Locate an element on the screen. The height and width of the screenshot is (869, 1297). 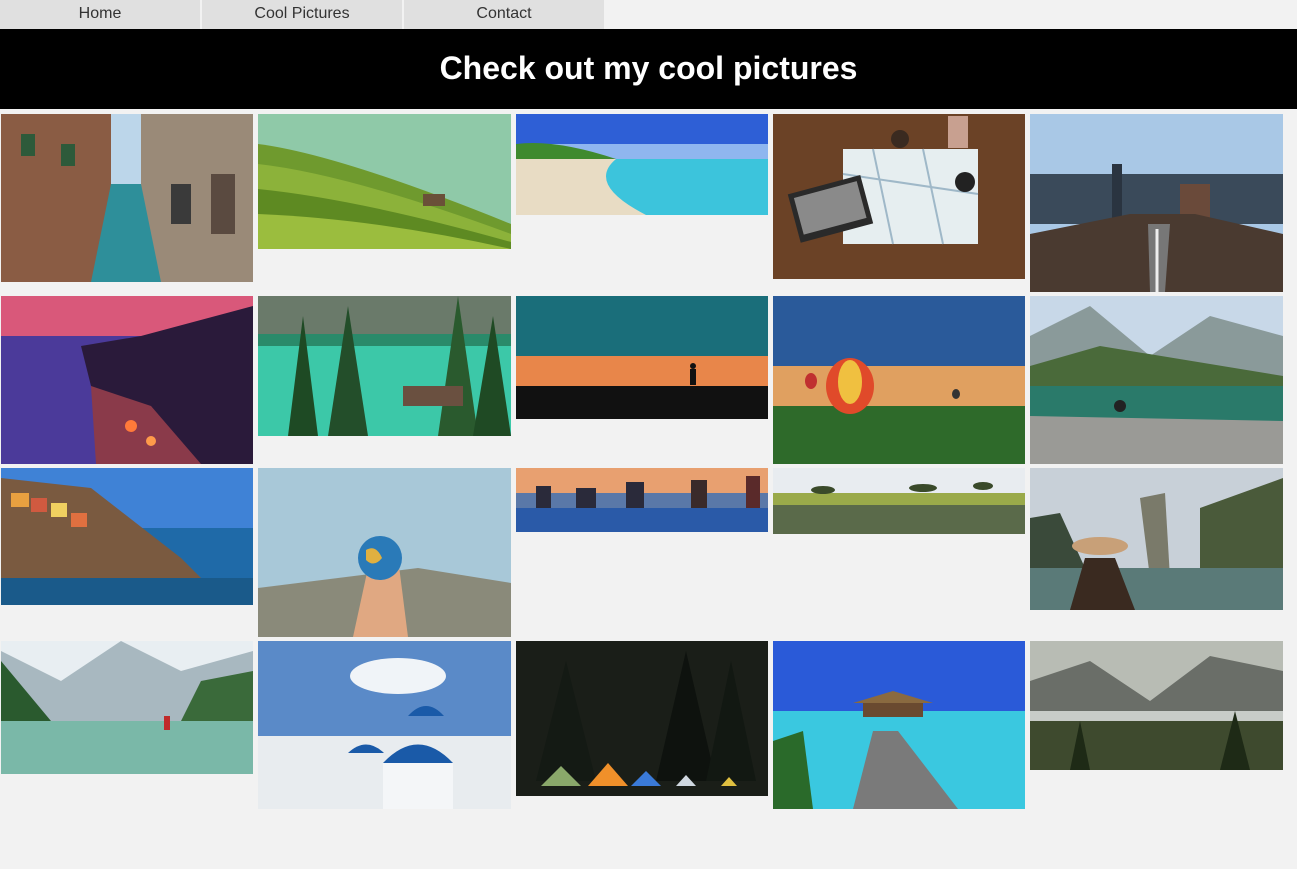
photo-mountain-lake-couple is located at coordinates (1156, 380).